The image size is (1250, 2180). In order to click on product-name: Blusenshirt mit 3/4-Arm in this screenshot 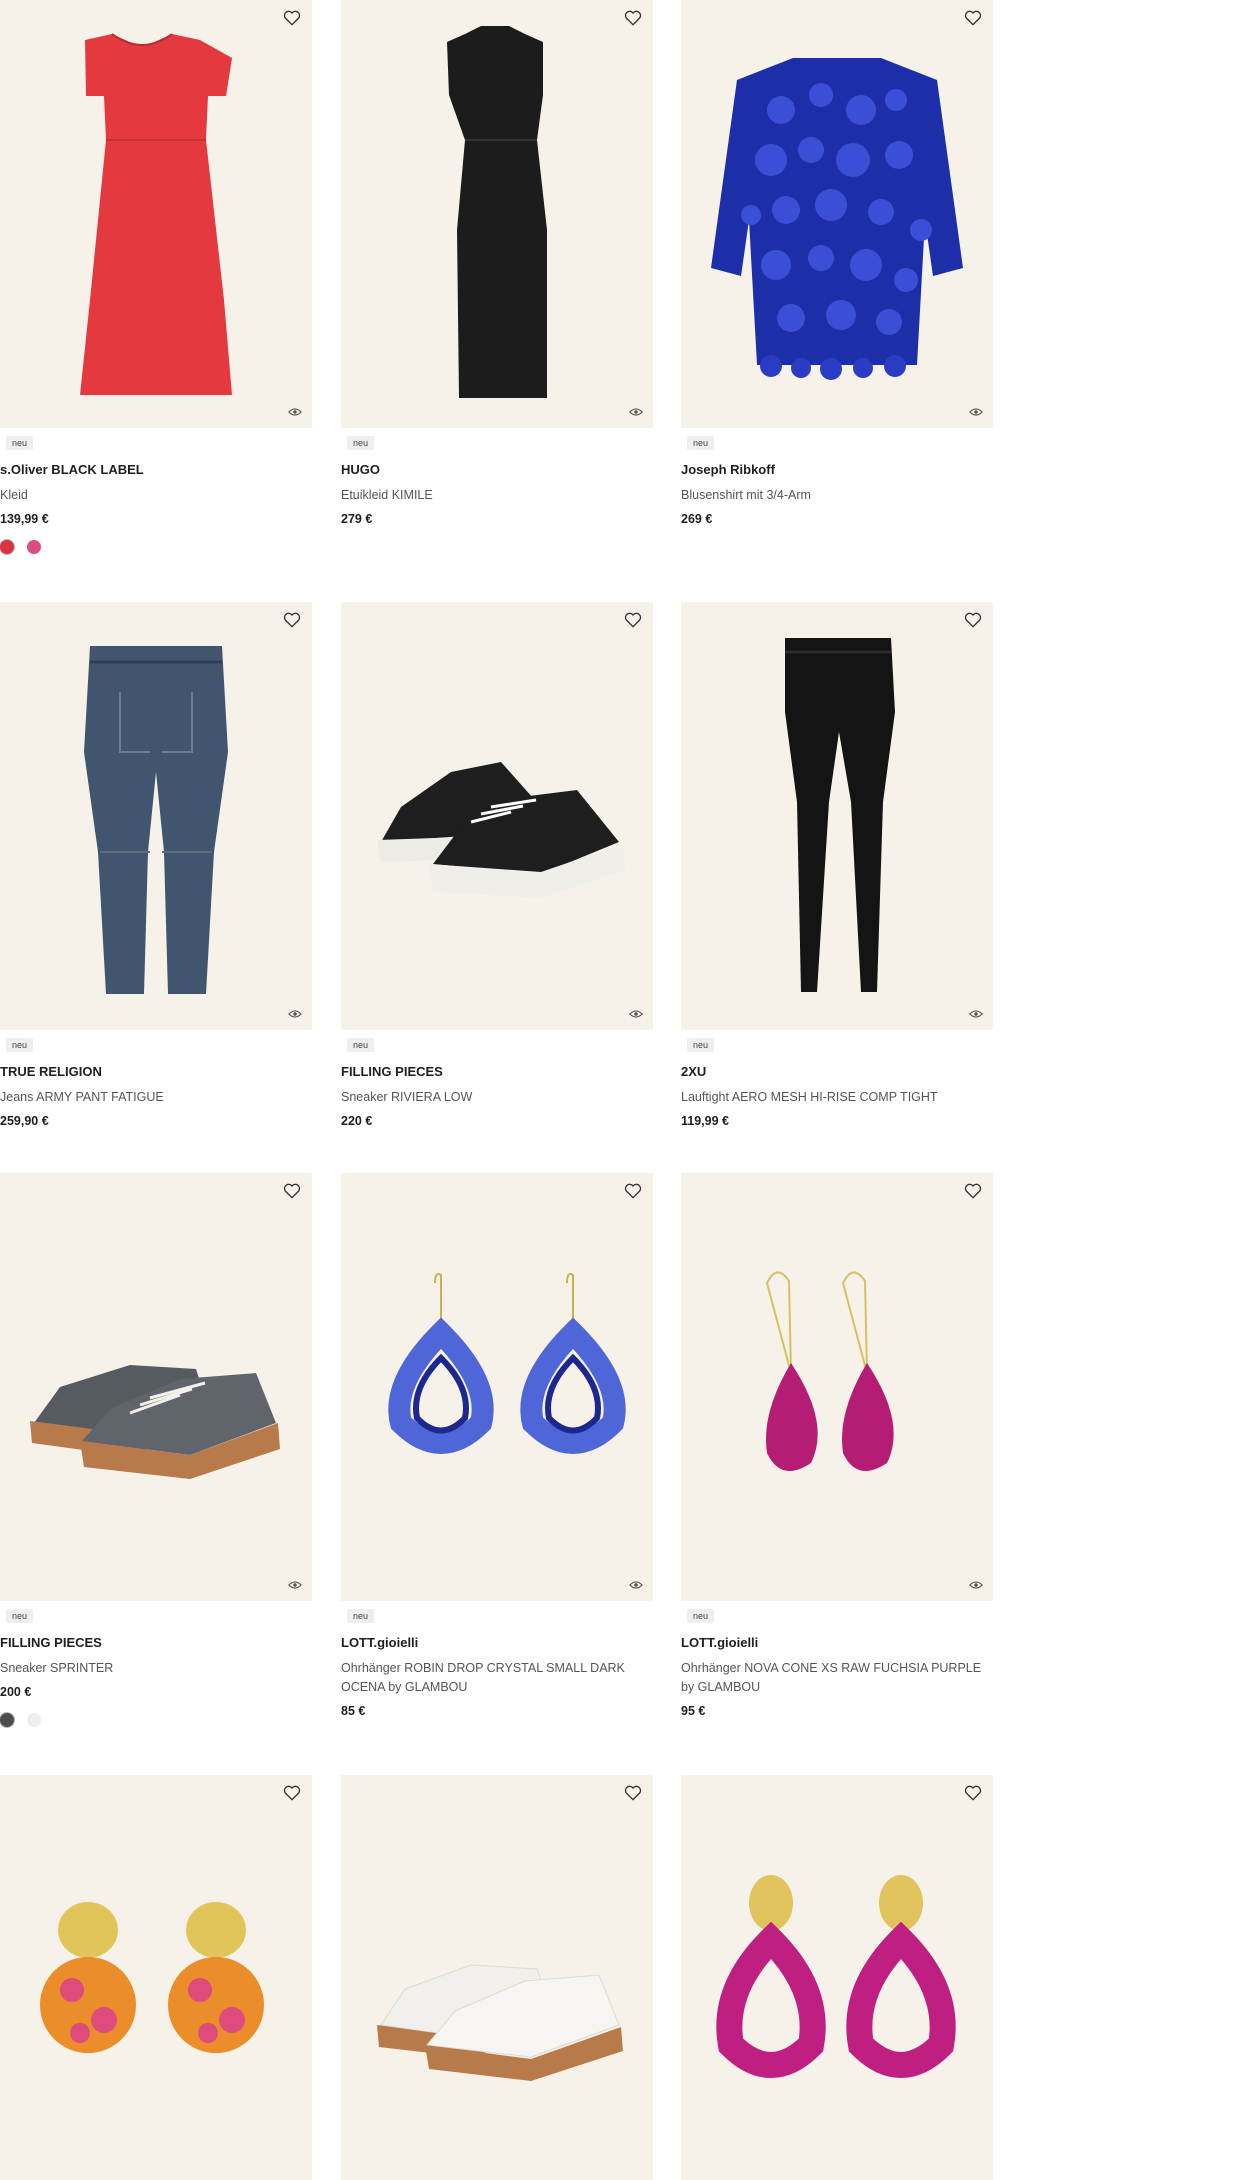, I will do `click(837, 495)`.